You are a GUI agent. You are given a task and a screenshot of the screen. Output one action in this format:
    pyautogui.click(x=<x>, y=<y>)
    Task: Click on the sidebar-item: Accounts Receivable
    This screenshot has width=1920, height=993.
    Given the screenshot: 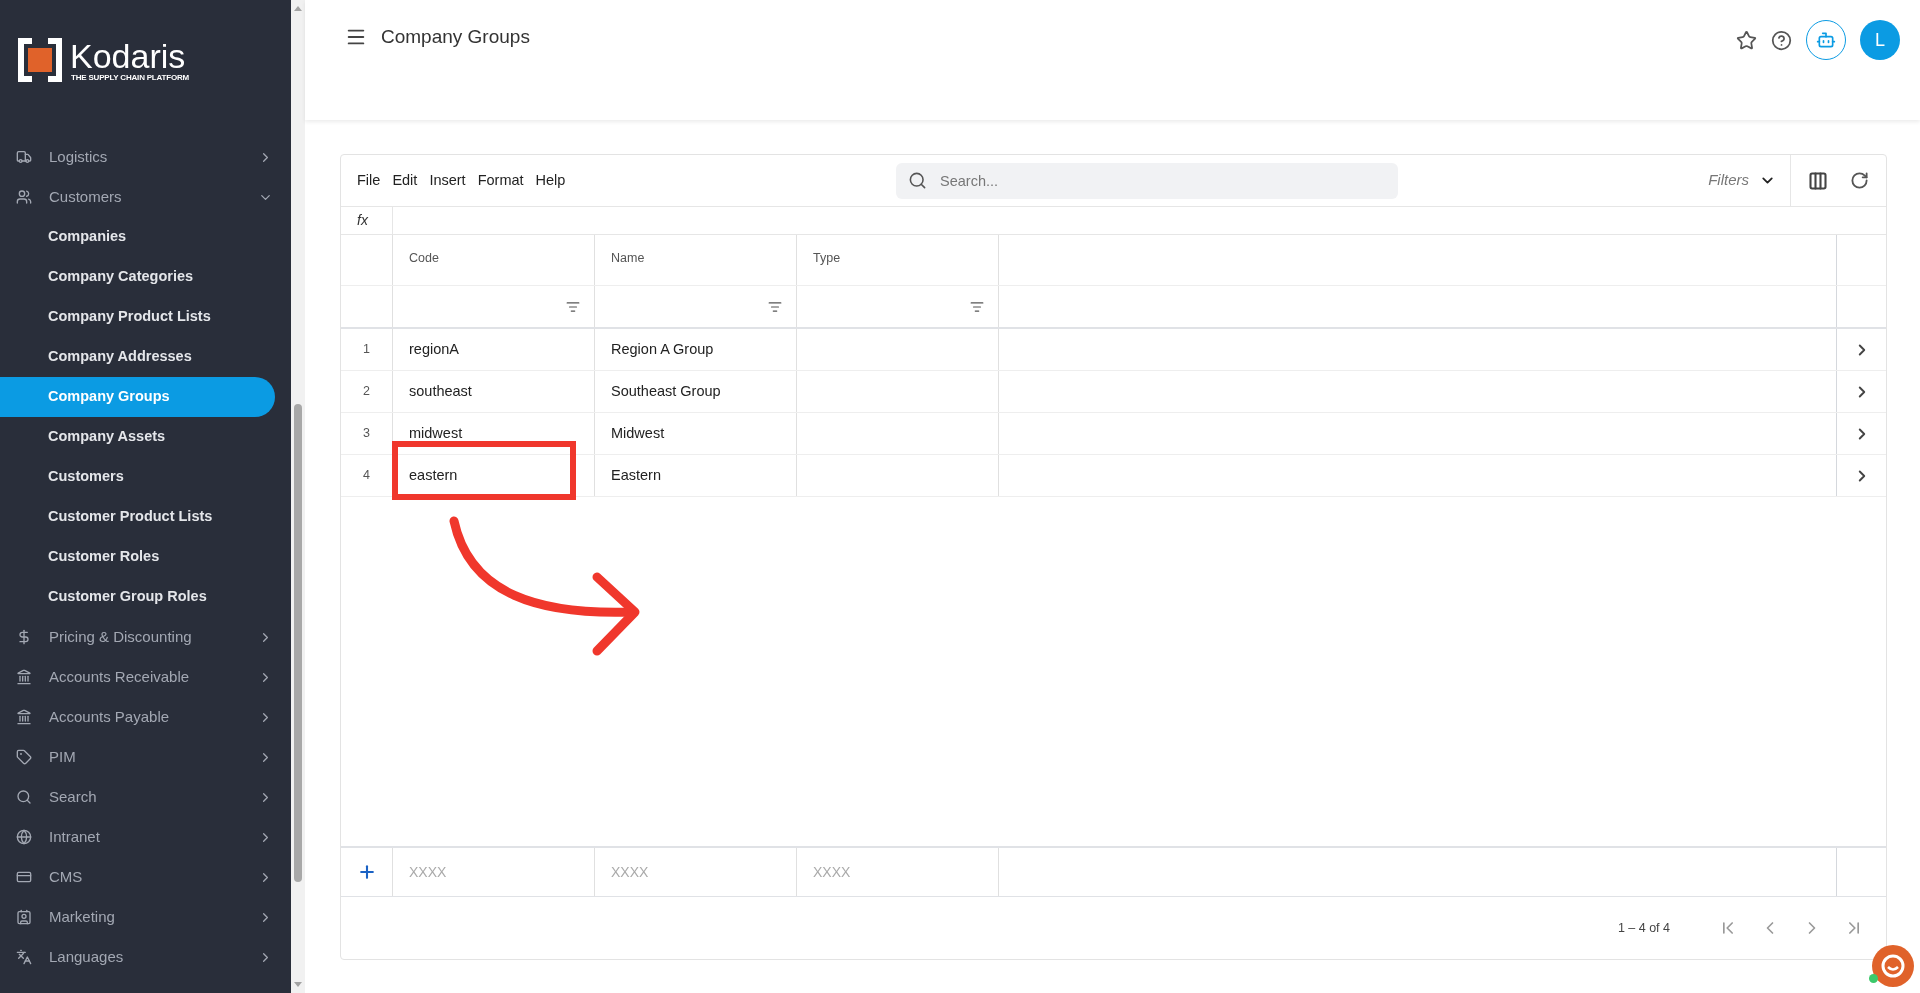 What is the action you would take?
    pyautogui.click(x=145, y=677)
    